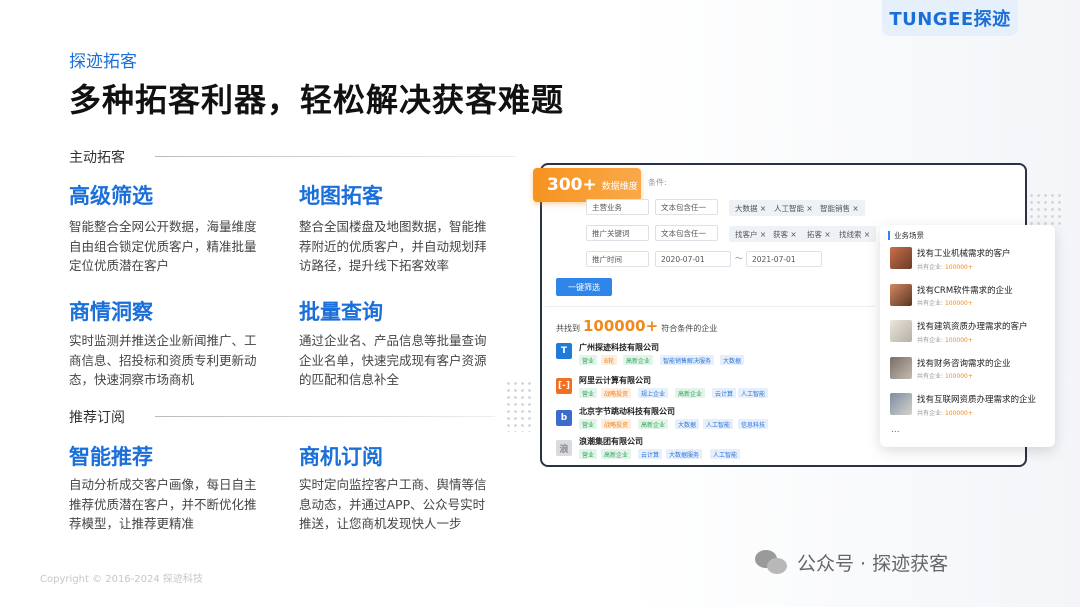 The image size is (1080, 607). What do you see at coordinates (964, 363) in the screenshot?
I see `scenario-title: 找有财务咨询需求的企业` at bounding box center [964, 363].